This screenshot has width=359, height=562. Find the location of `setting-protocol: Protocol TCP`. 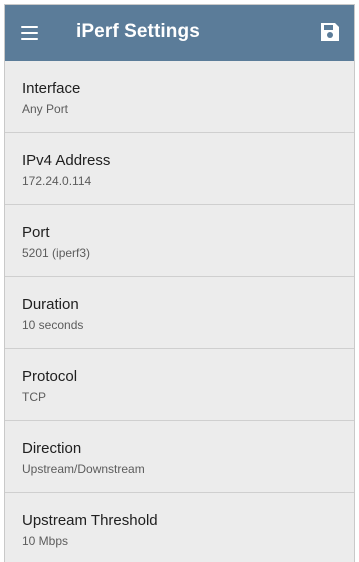

setting-protocol: Protocol TCP is located at coordinates (179, 385).